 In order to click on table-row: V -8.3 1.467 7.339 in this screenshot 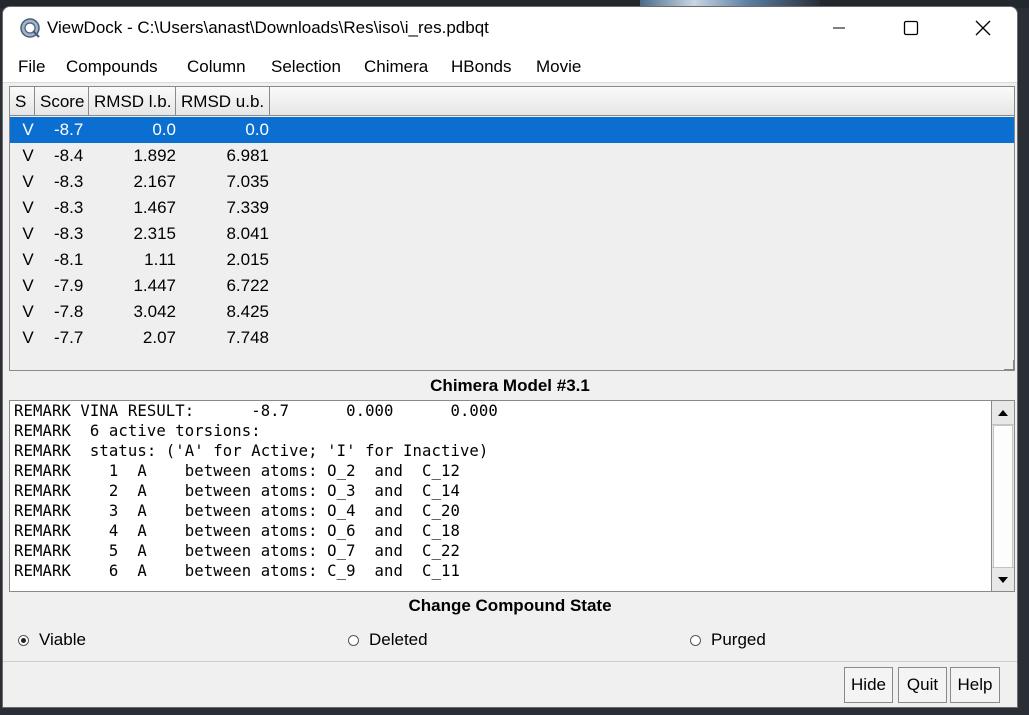, I will do `click(512, 208)`.